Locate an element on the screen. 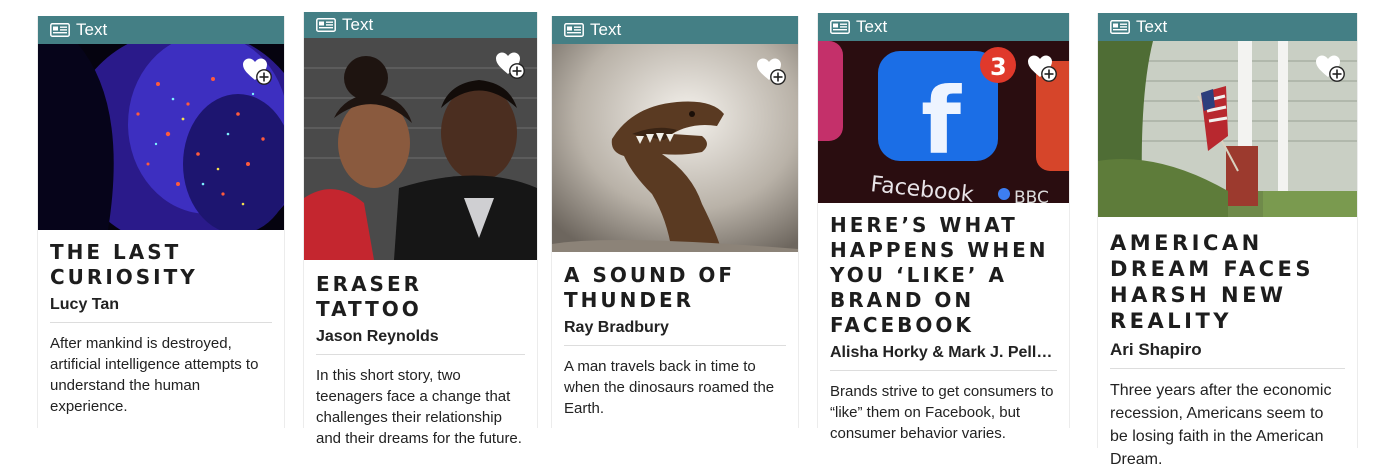 Image resolution: width=1400 pixels, height=471 pixels. story-title: ERASER TATTOO is located at coordinates (420, 297).